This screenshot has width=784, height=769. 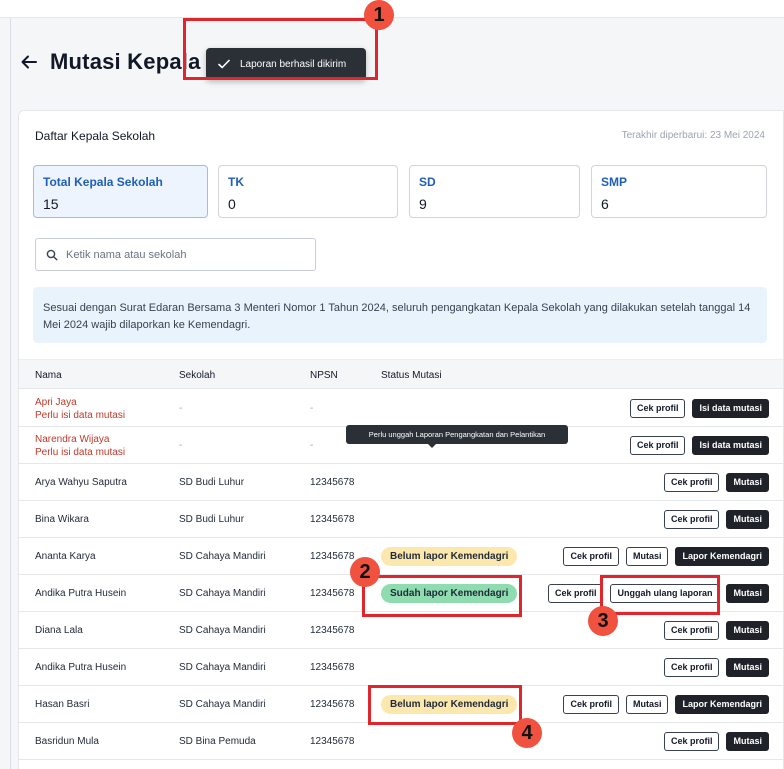 What do you see at coordinates (423, 204) in the screenshot?
I see `stat-value: 9` at bounding box center [423, 204].